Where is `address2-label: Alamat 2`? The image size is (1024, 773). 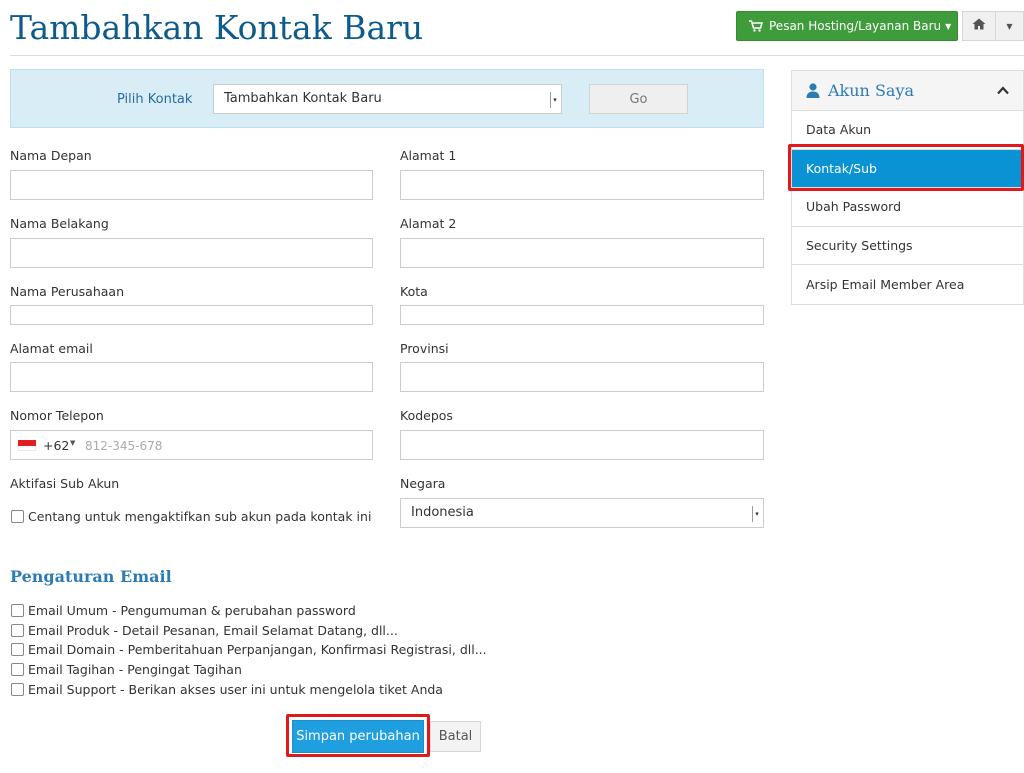 address2-label: Alamat 2 is located at coordinates (428, 223).